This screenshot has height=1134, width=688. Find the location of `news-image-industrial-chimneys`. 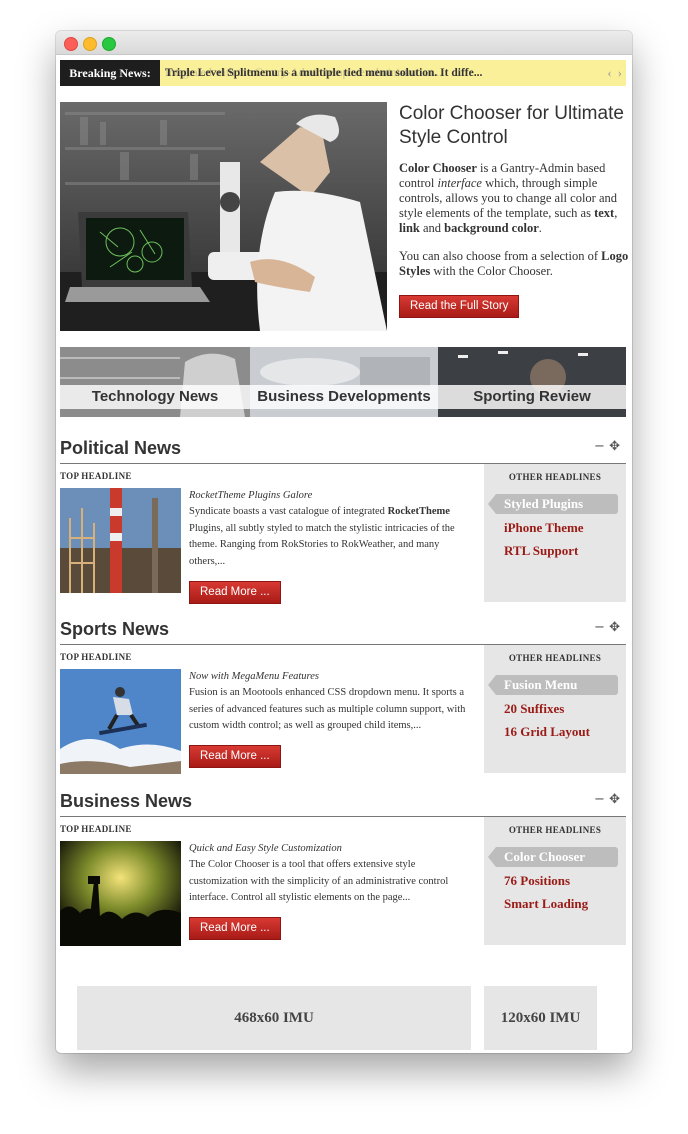

news-image-industrial-chimneys is located at coordinates (120, 540).